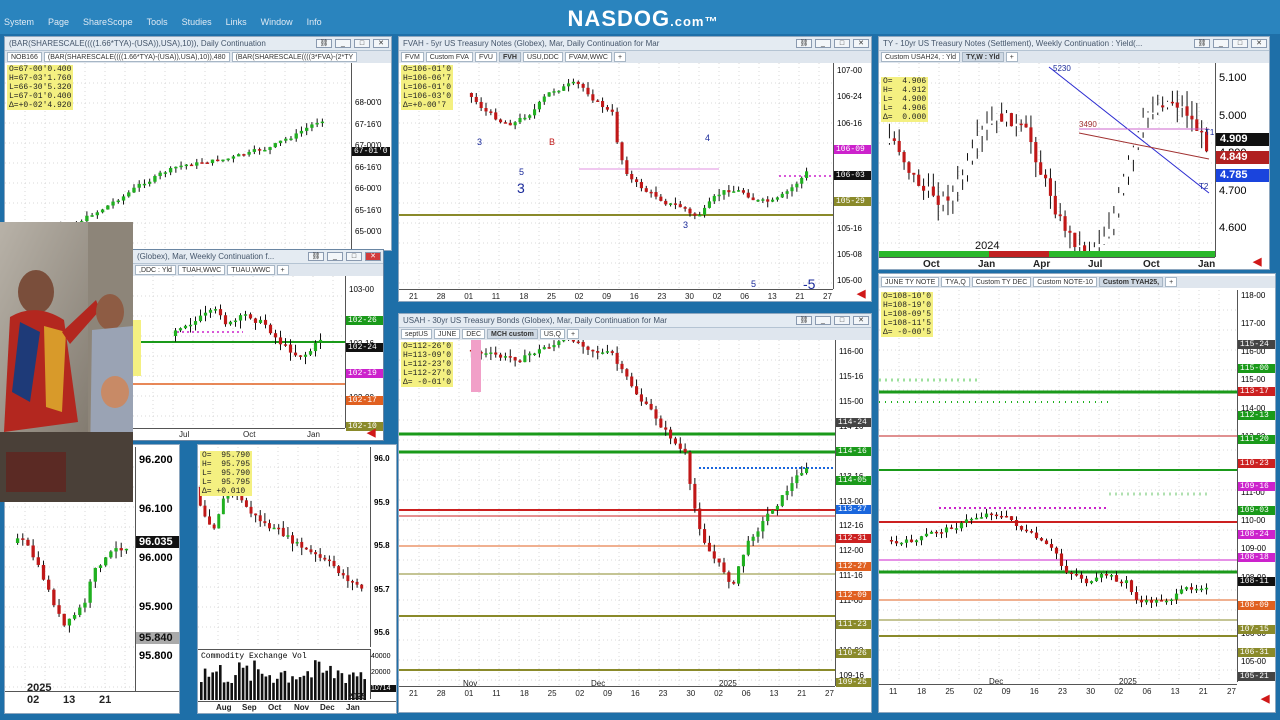  What do you see at coordinates (474, 334) in the screenshot?
I see `tab-item: DEC` at bounding box center [474, 334].